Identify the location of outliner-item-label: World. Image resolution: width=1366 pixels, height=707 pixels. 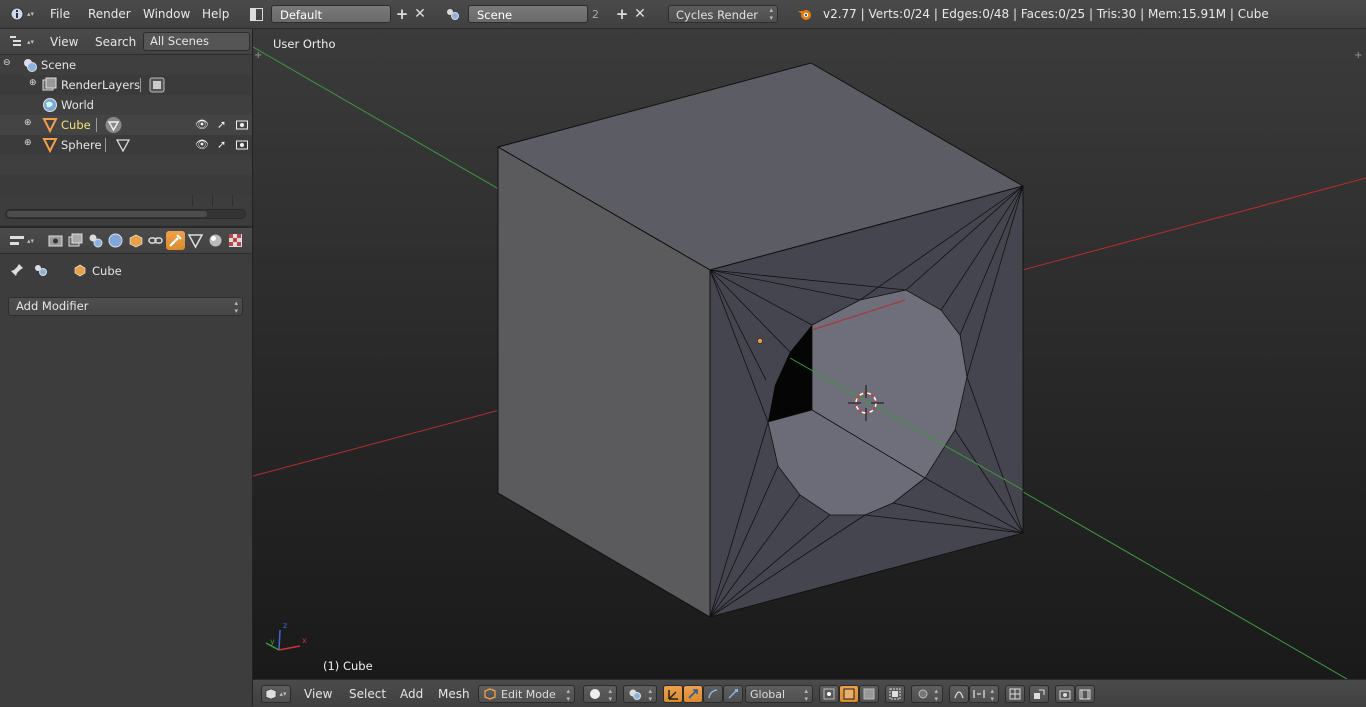
(77, 105).